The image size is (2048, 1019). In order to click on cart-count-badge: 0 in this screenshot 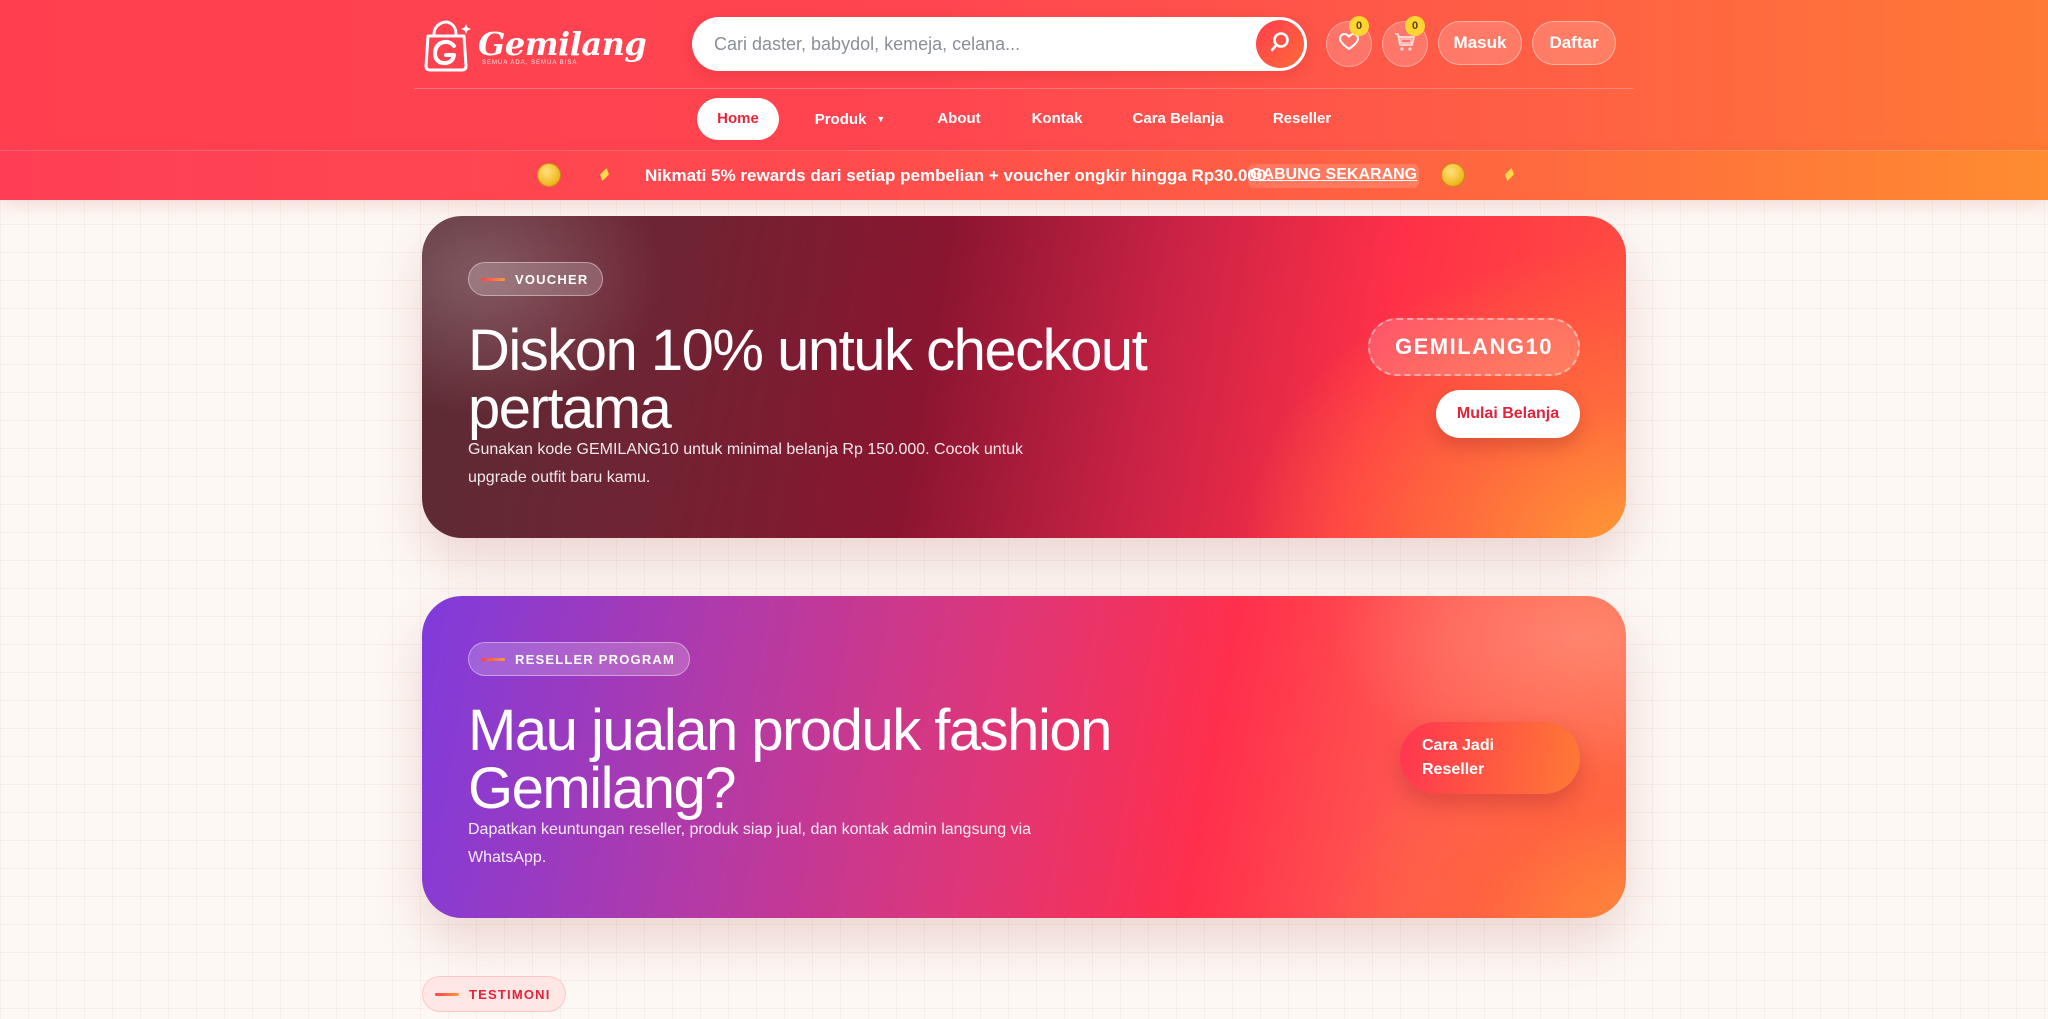, I will do `click(1415, 26)`.